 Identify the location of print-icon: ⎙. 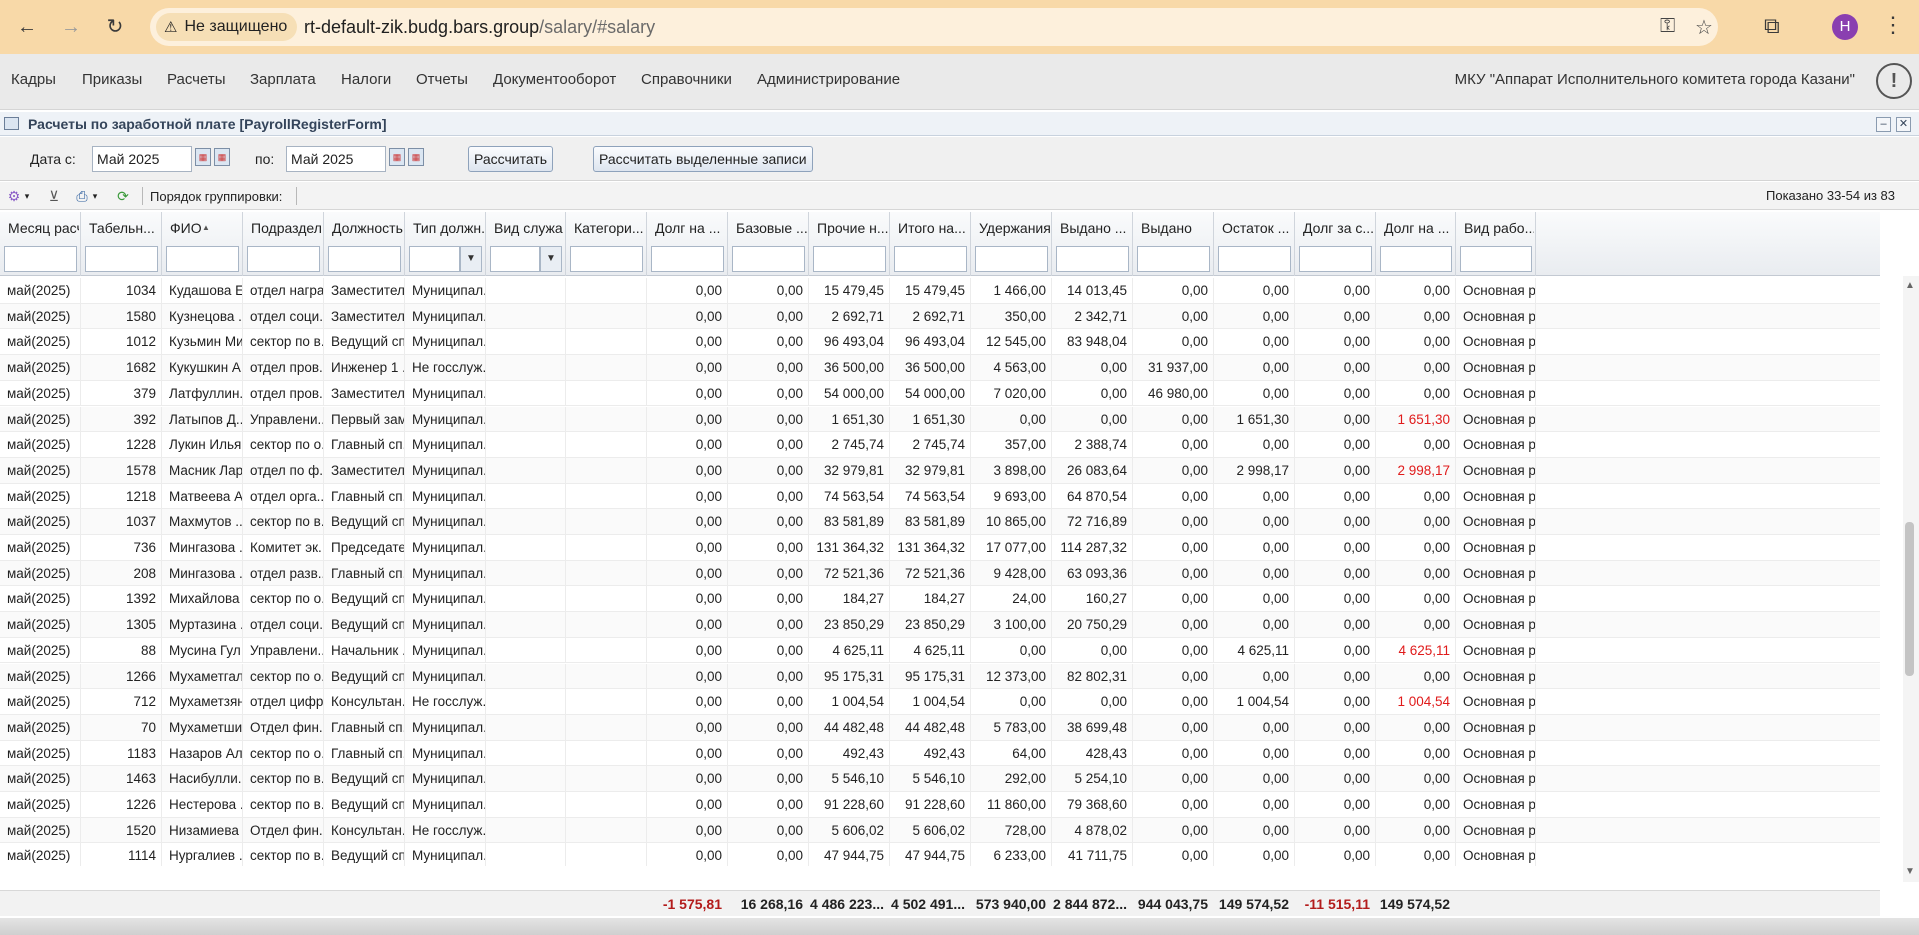
(82, 196).